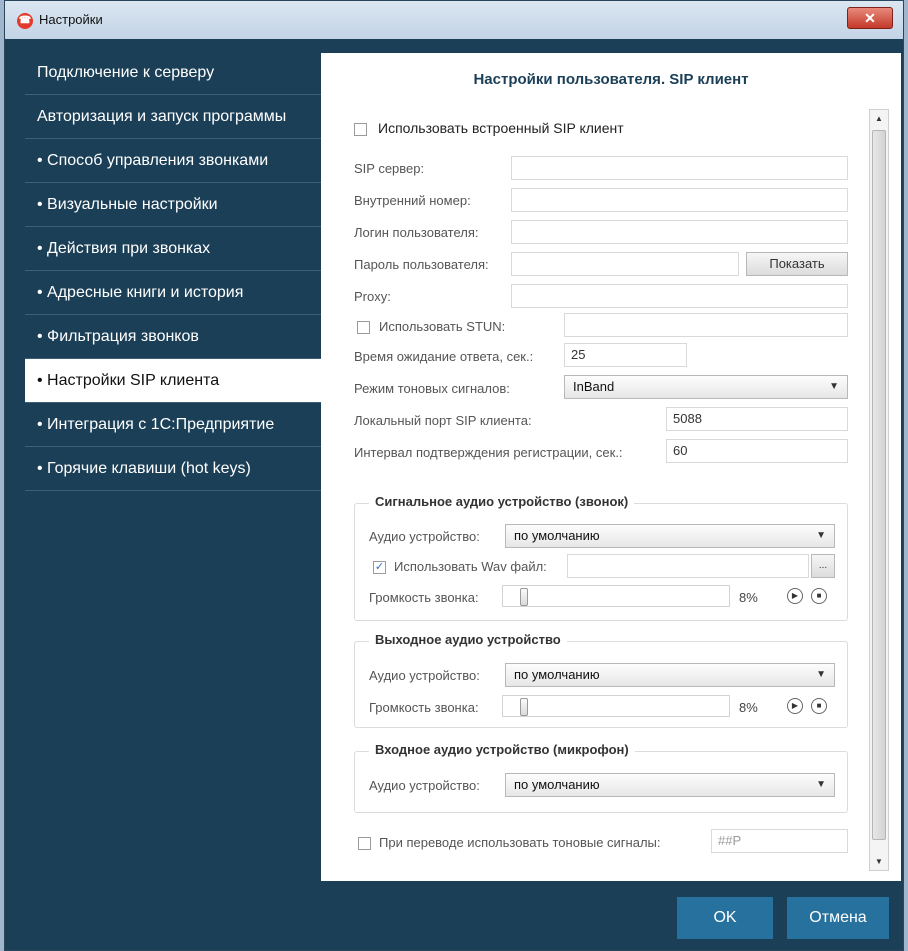 Image resolution: width=908 pixels, height=951 pixels. What do you see at coordinates (424, 675) in the screenshot?
I see `output-device-label: Аудио устройство:` at bounding box center [424, 675].